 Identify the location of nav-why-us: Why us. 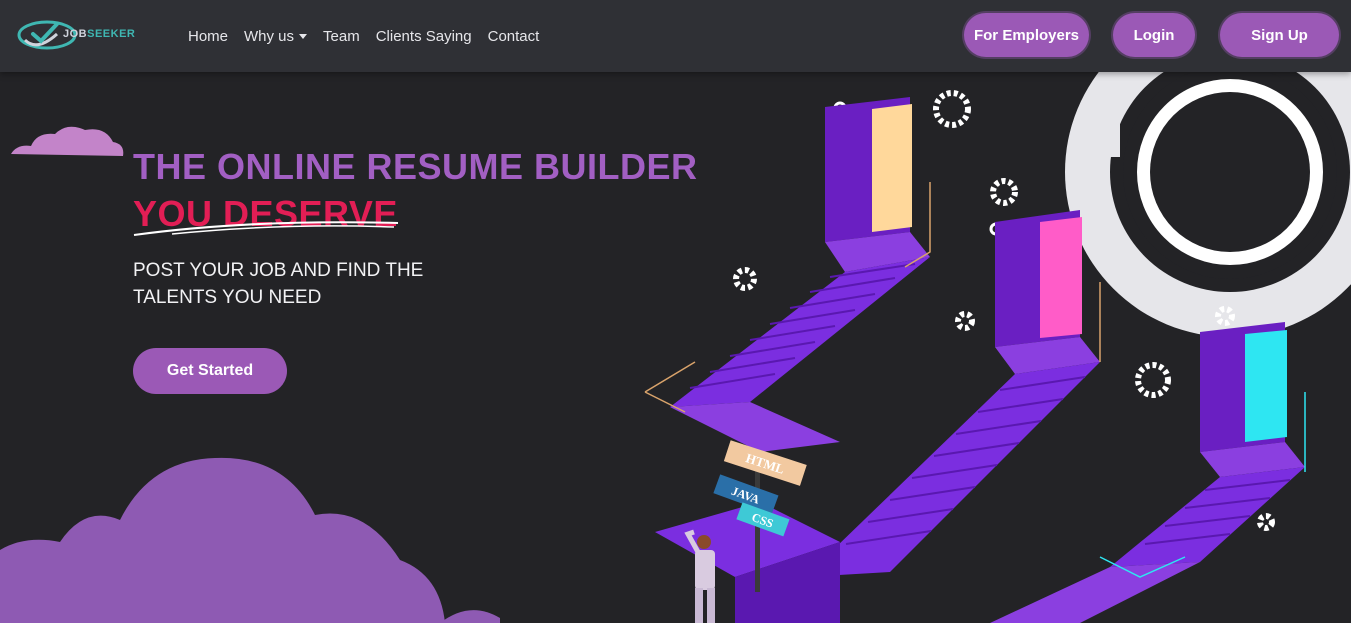
(276, 36).